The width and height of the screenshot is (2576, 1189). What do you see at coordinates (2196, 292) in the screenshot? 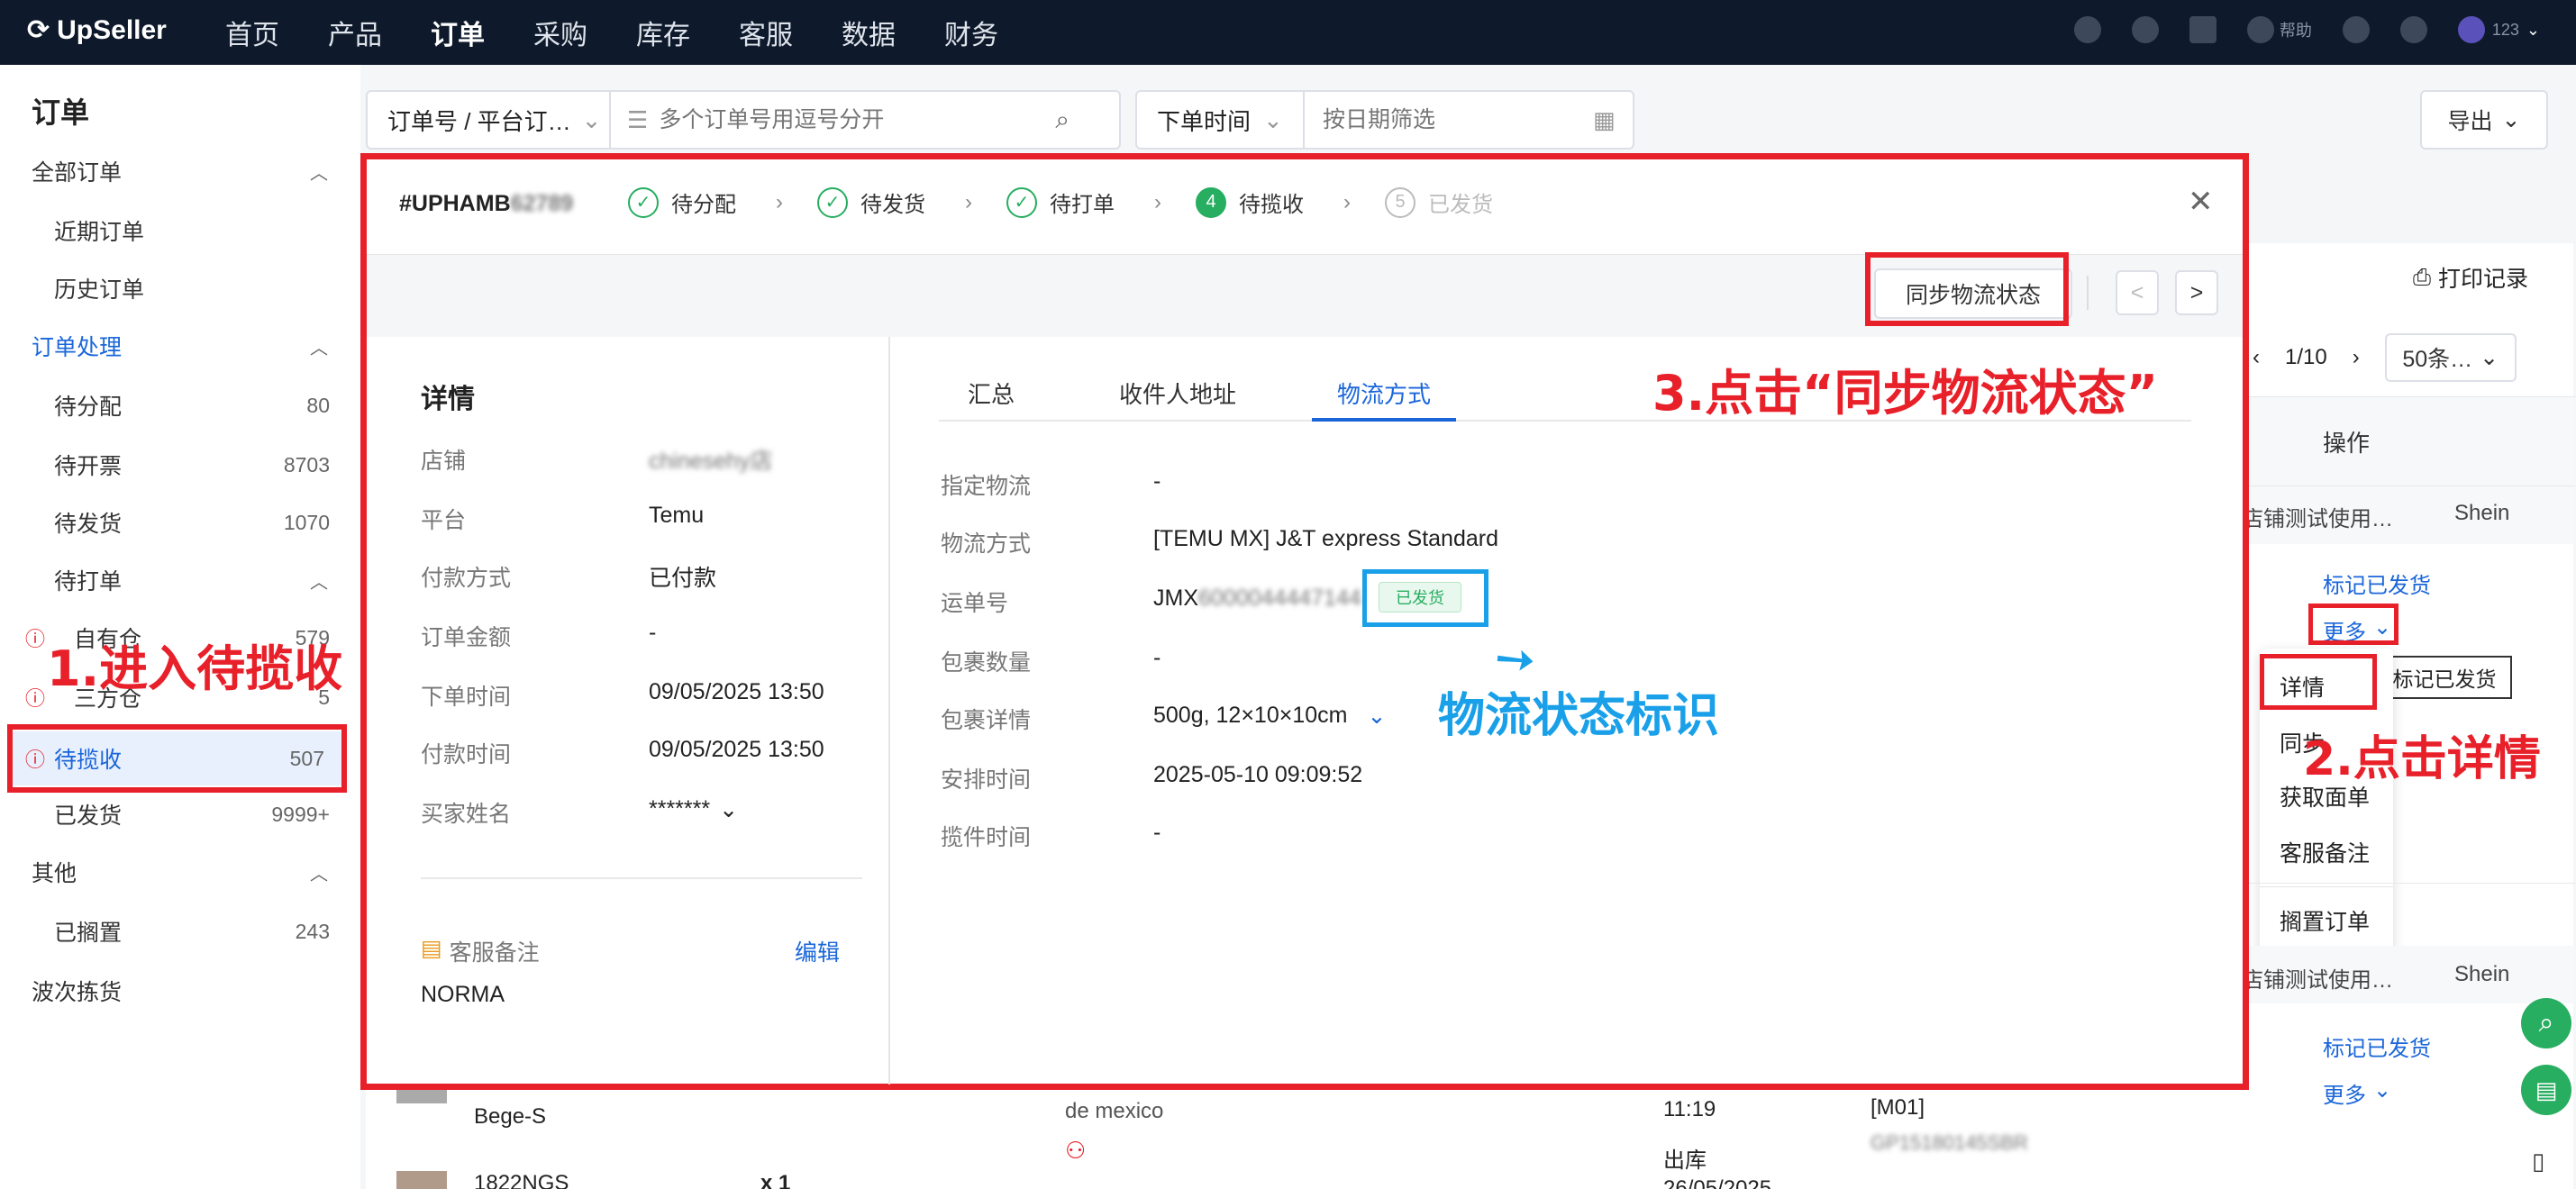
I see `next-order-button: >` at bounding box center [2196, 292].